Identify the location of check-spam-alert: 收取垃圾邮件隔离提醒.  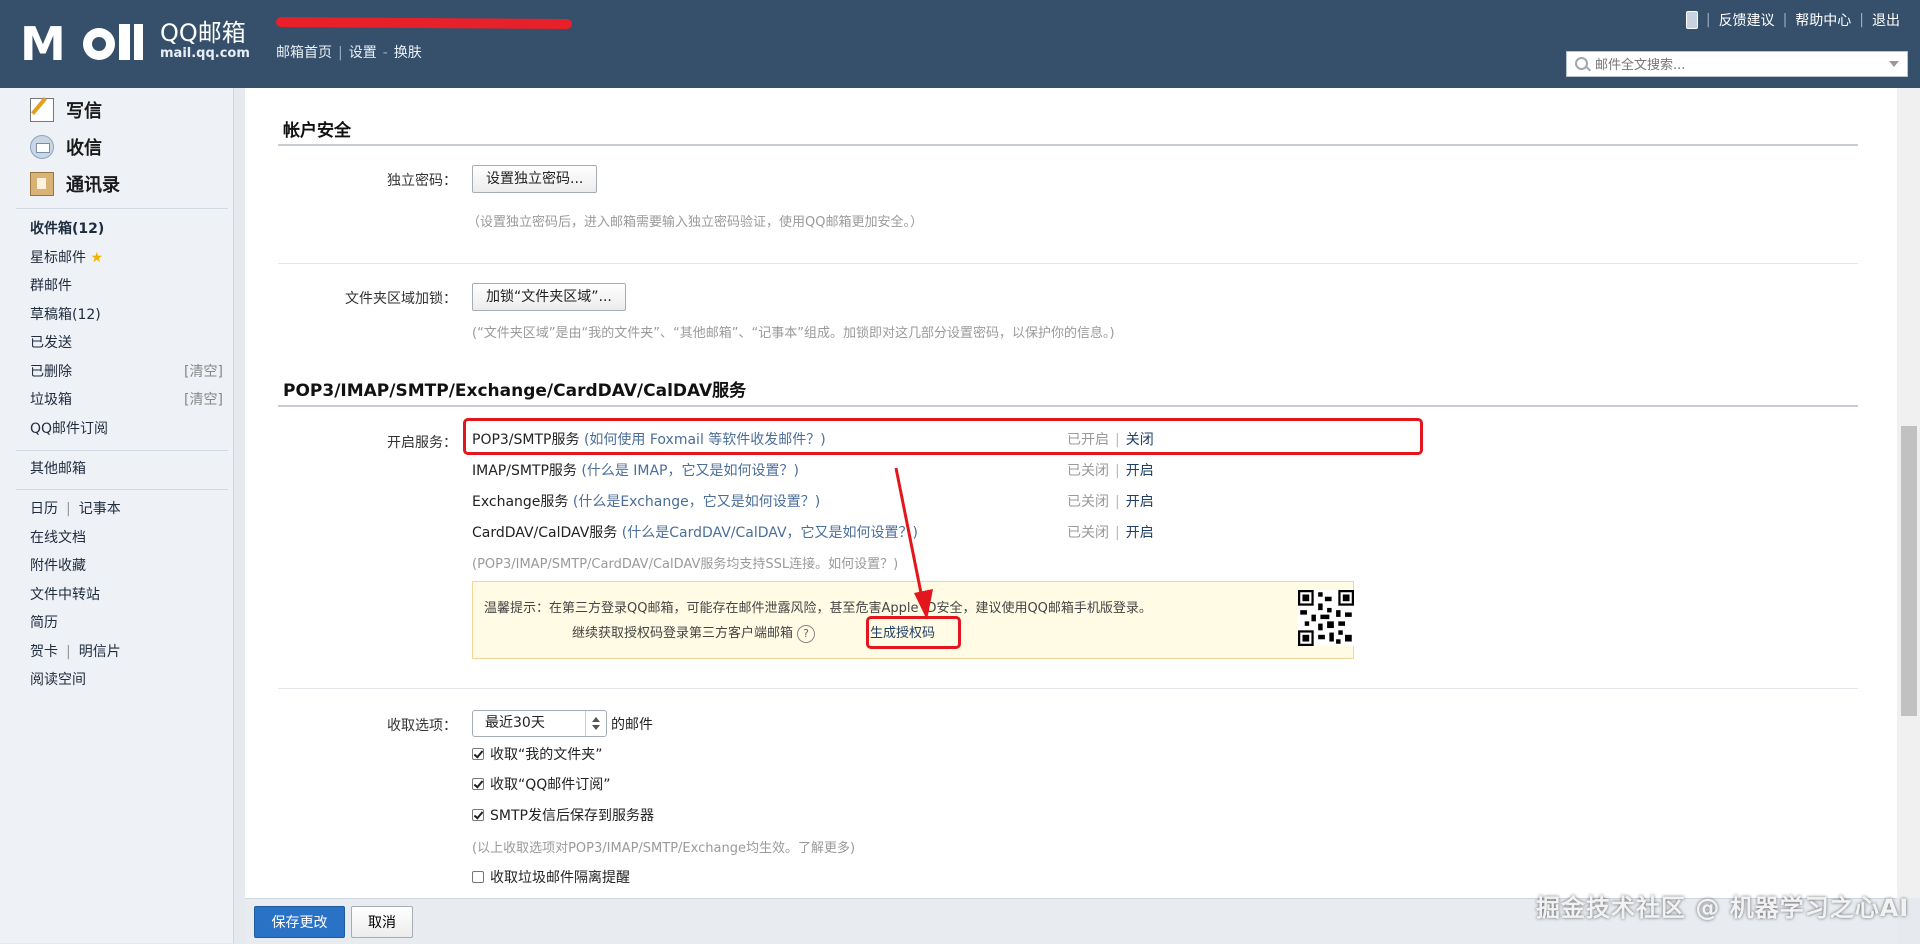
(551, 877).